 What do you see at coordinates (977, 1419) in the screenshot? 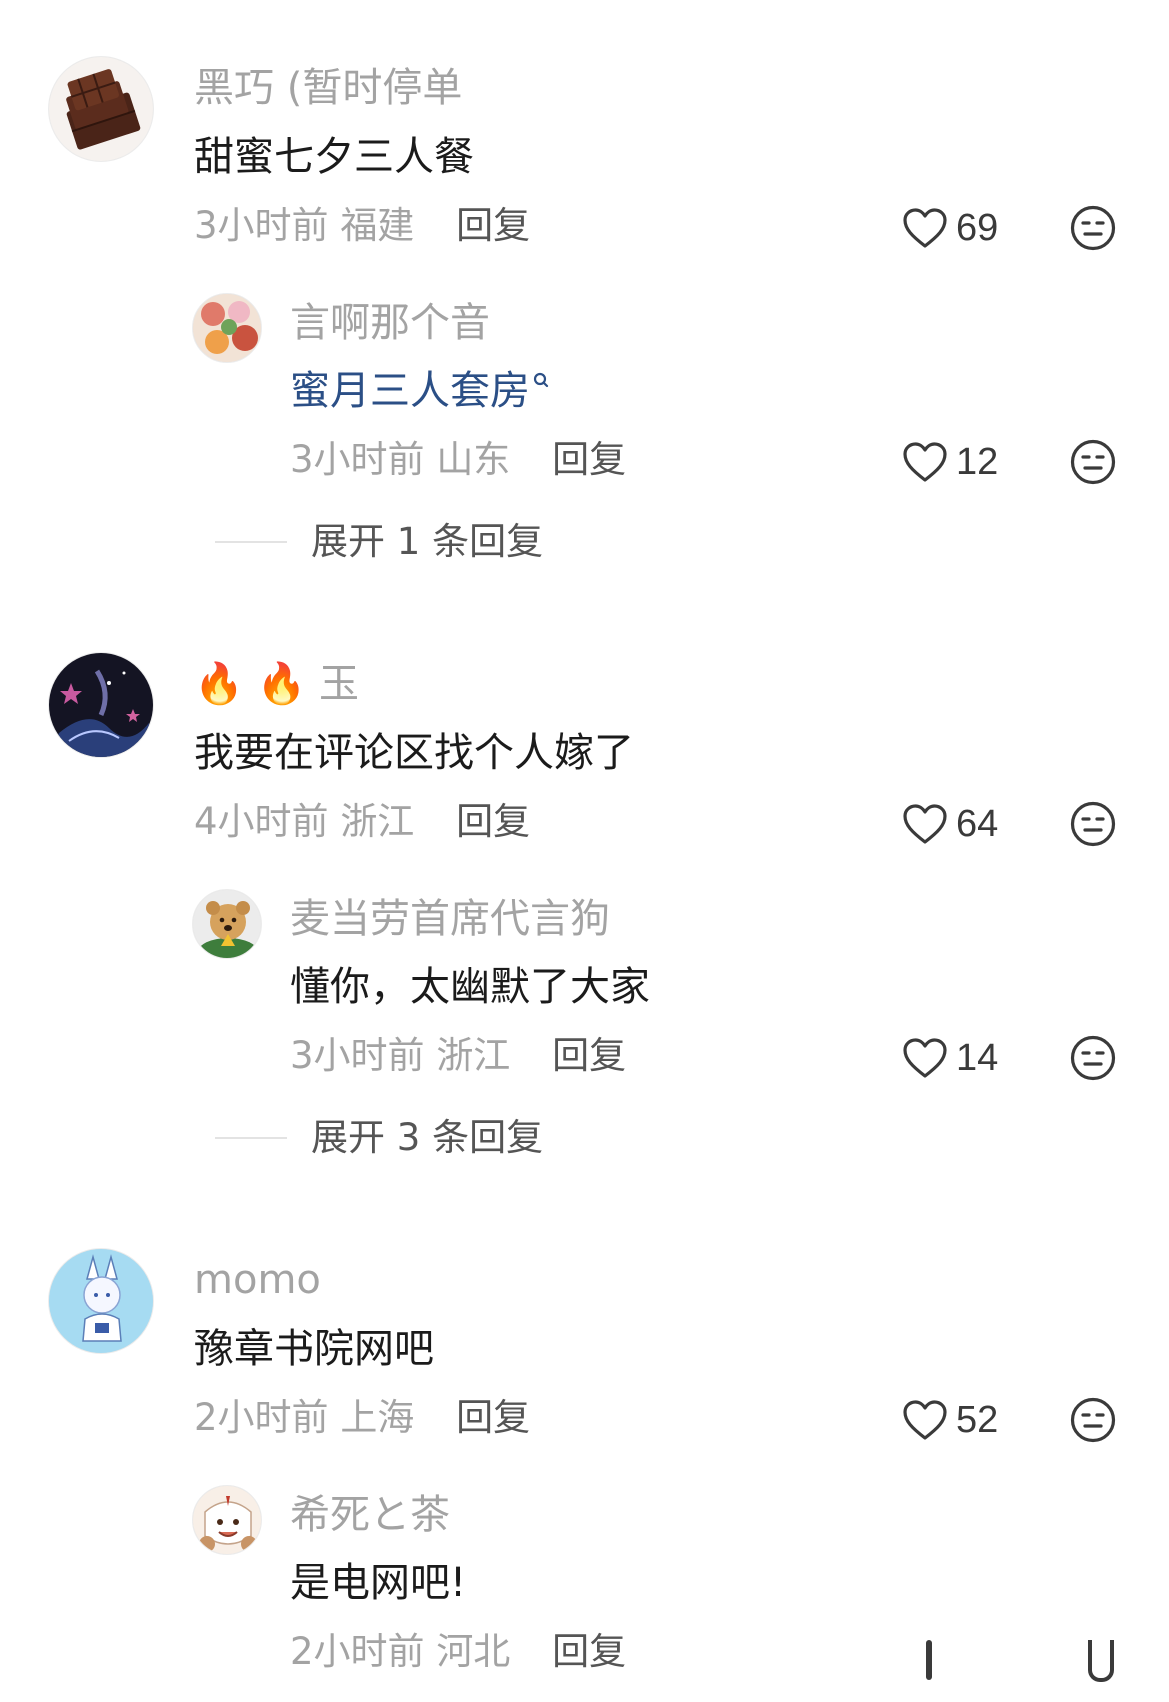
I see `like-count: 52` at bounding box center [977, 1419].